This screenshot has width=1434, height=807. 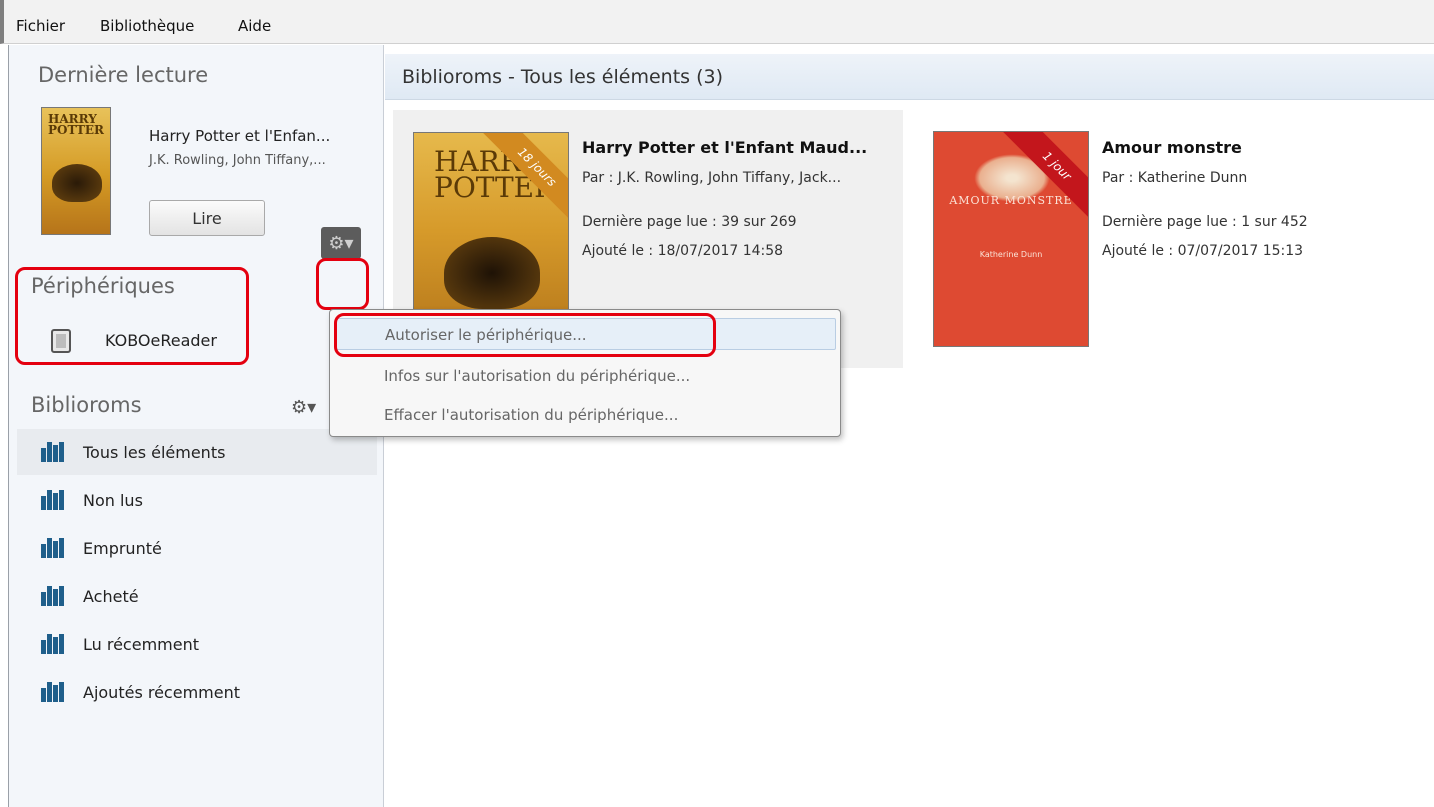 I want to click on nav-item-purchased: Acheté, so click(x=197, y=596).